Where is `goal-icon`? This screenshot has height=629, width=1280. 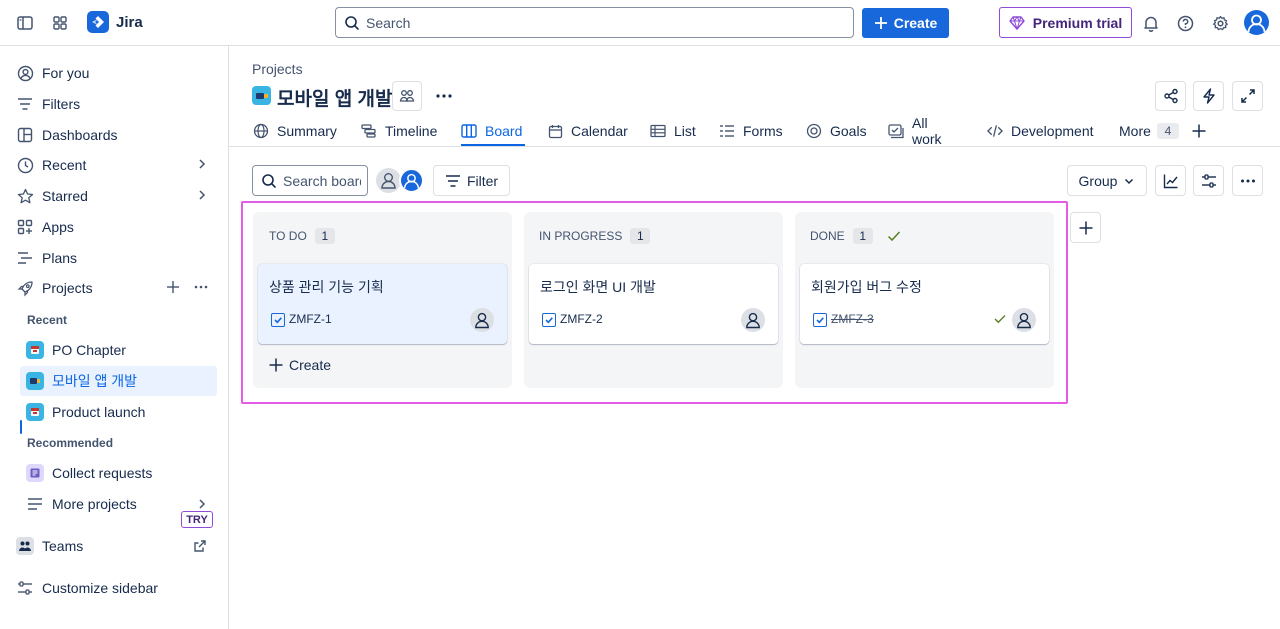
goal-icon is located at coordinates (814, 131).